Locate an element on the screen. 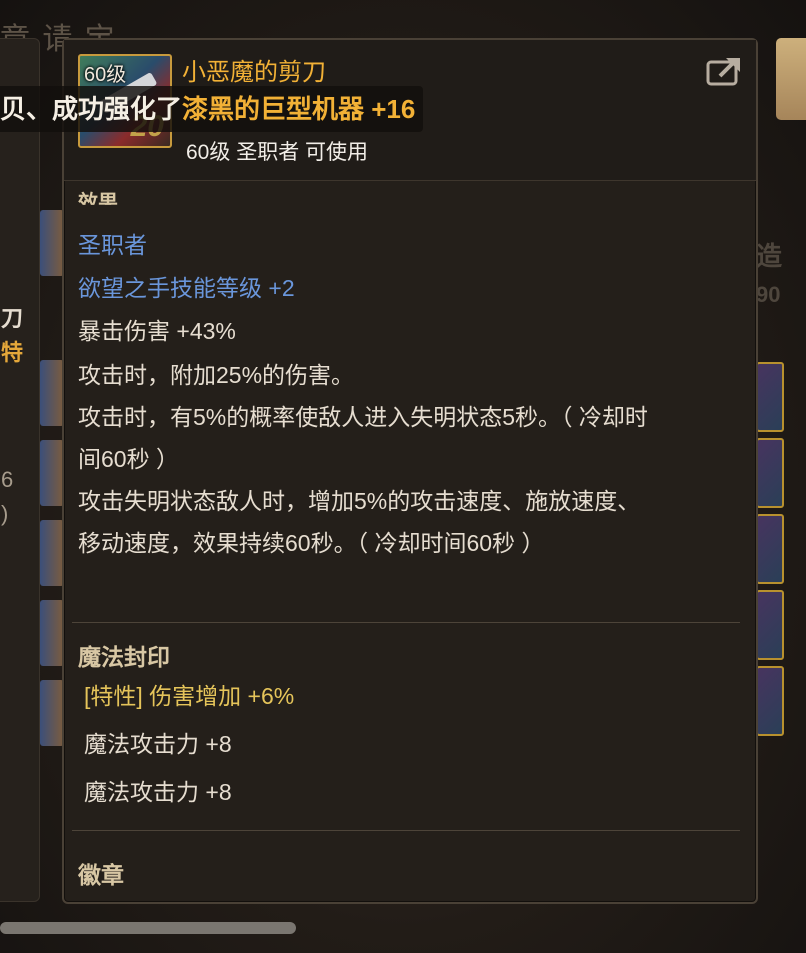  share-export-icon is located at coordinates (725, 71).